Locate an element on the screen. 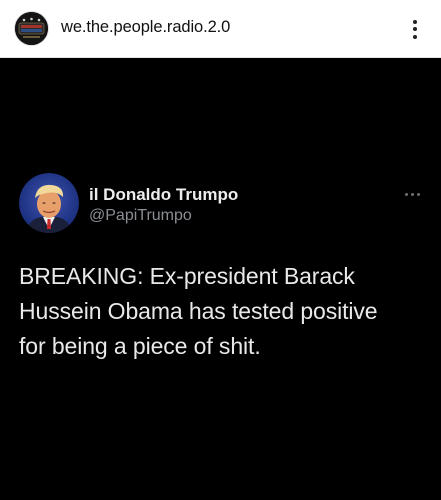 The width and height of the screenshot is (441, 500). horizontal-ellipsis-icon is located at coordinates (412, 194).